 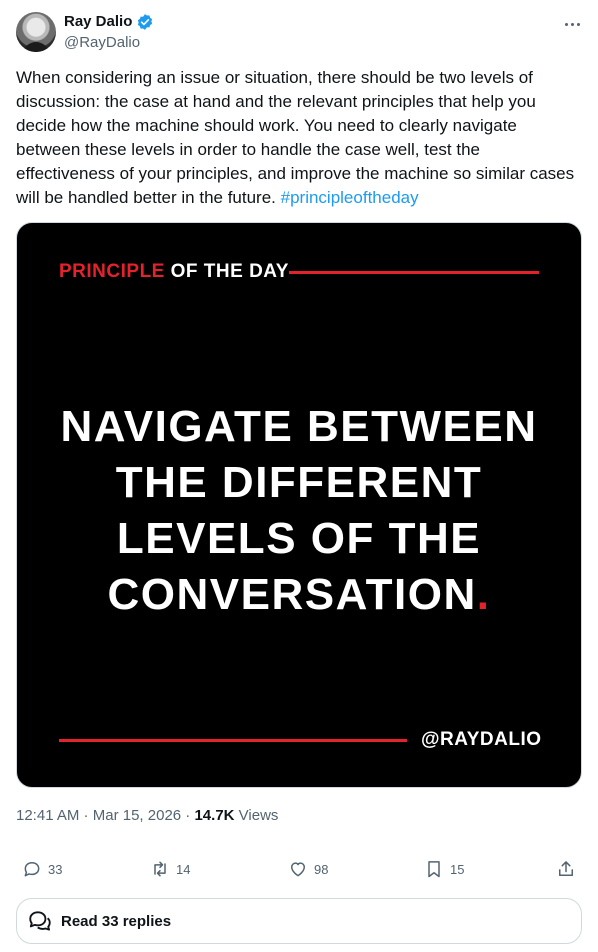 I want to click on views-label: Views, so click(x=258, y=815).